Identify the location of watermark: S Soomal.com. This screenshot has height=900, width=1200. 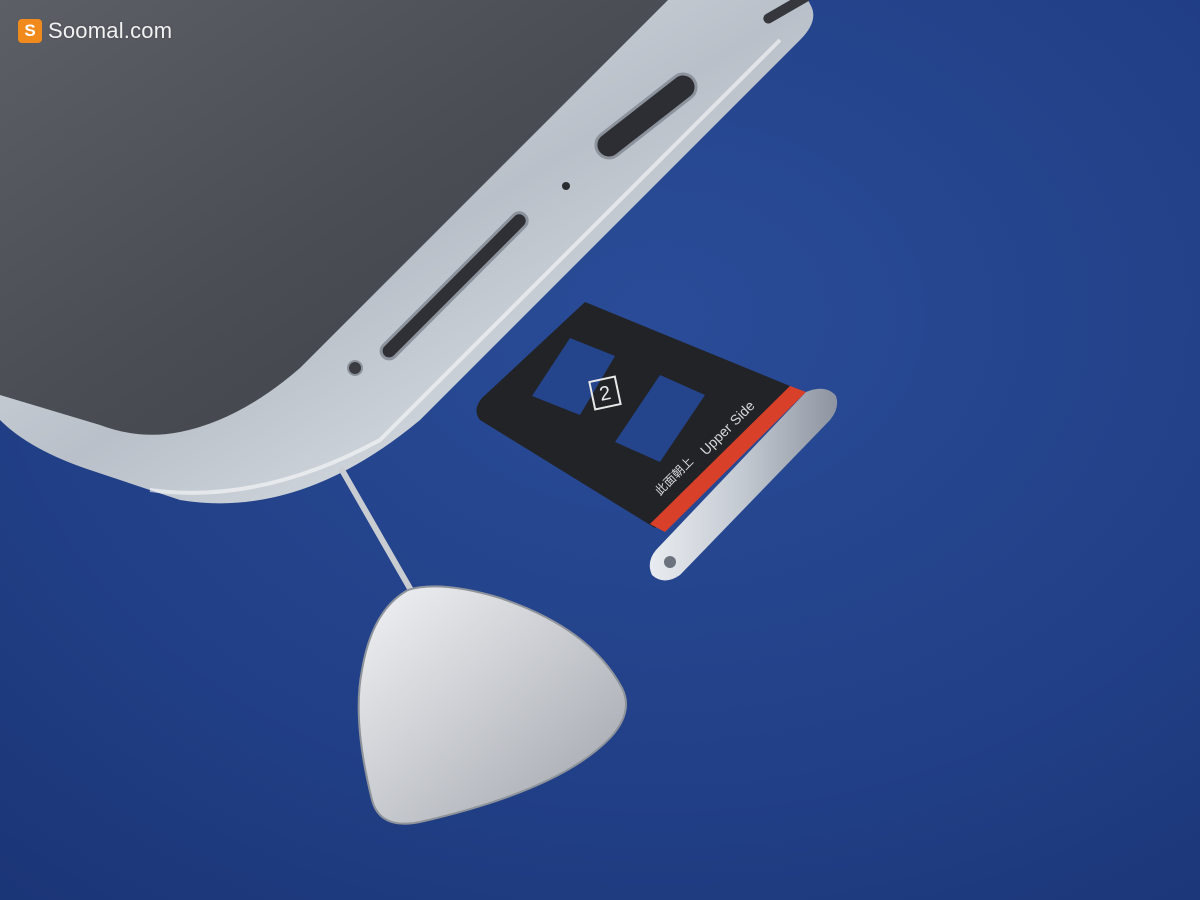
(95, 31).